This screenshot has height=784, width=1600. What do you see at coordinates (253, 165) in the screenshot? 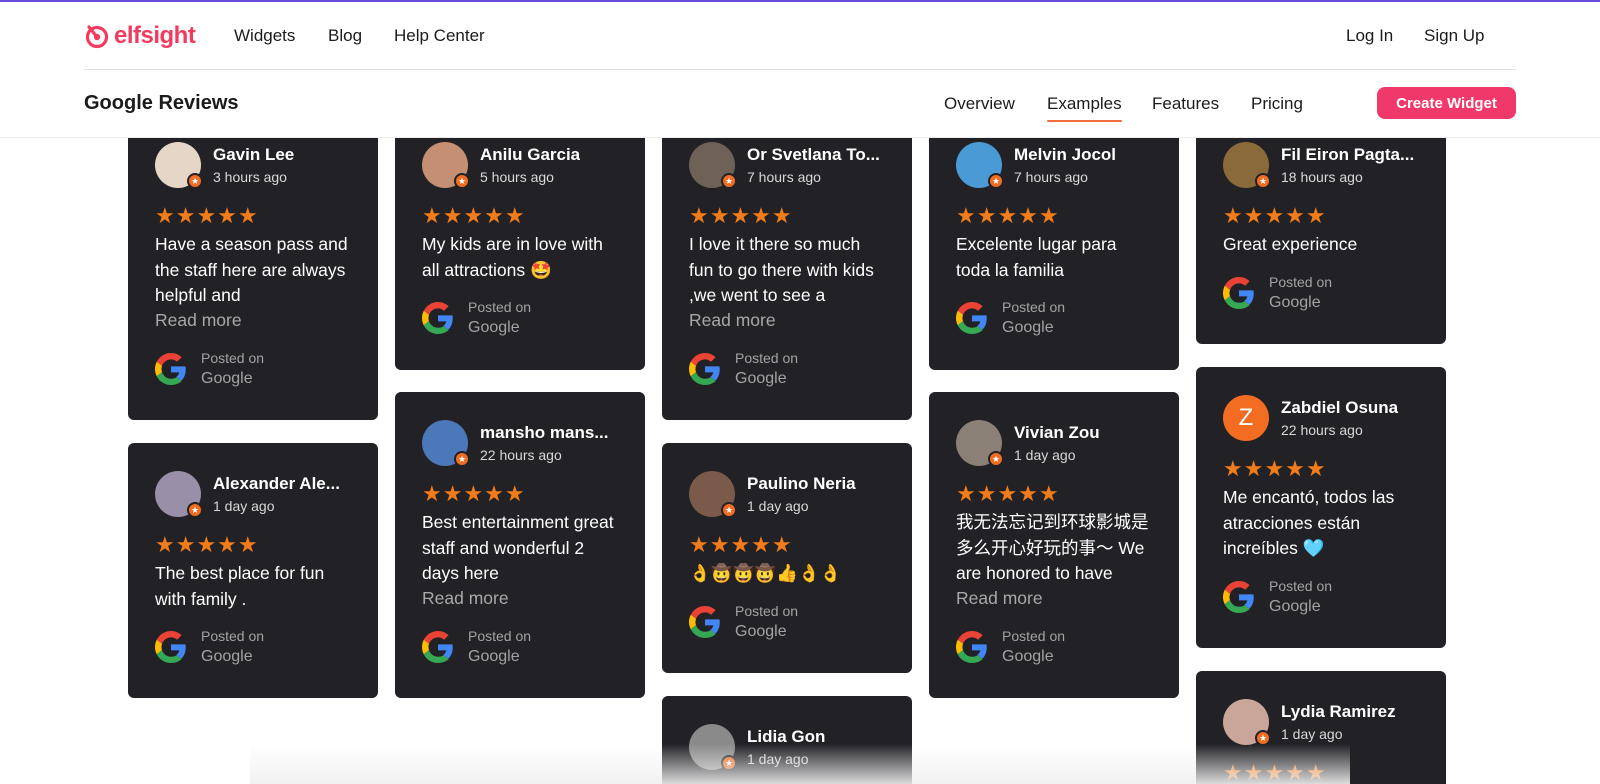
I see `review-header: ★ Gavin Lee 3 hours ago` at bounding box center [253, 165].